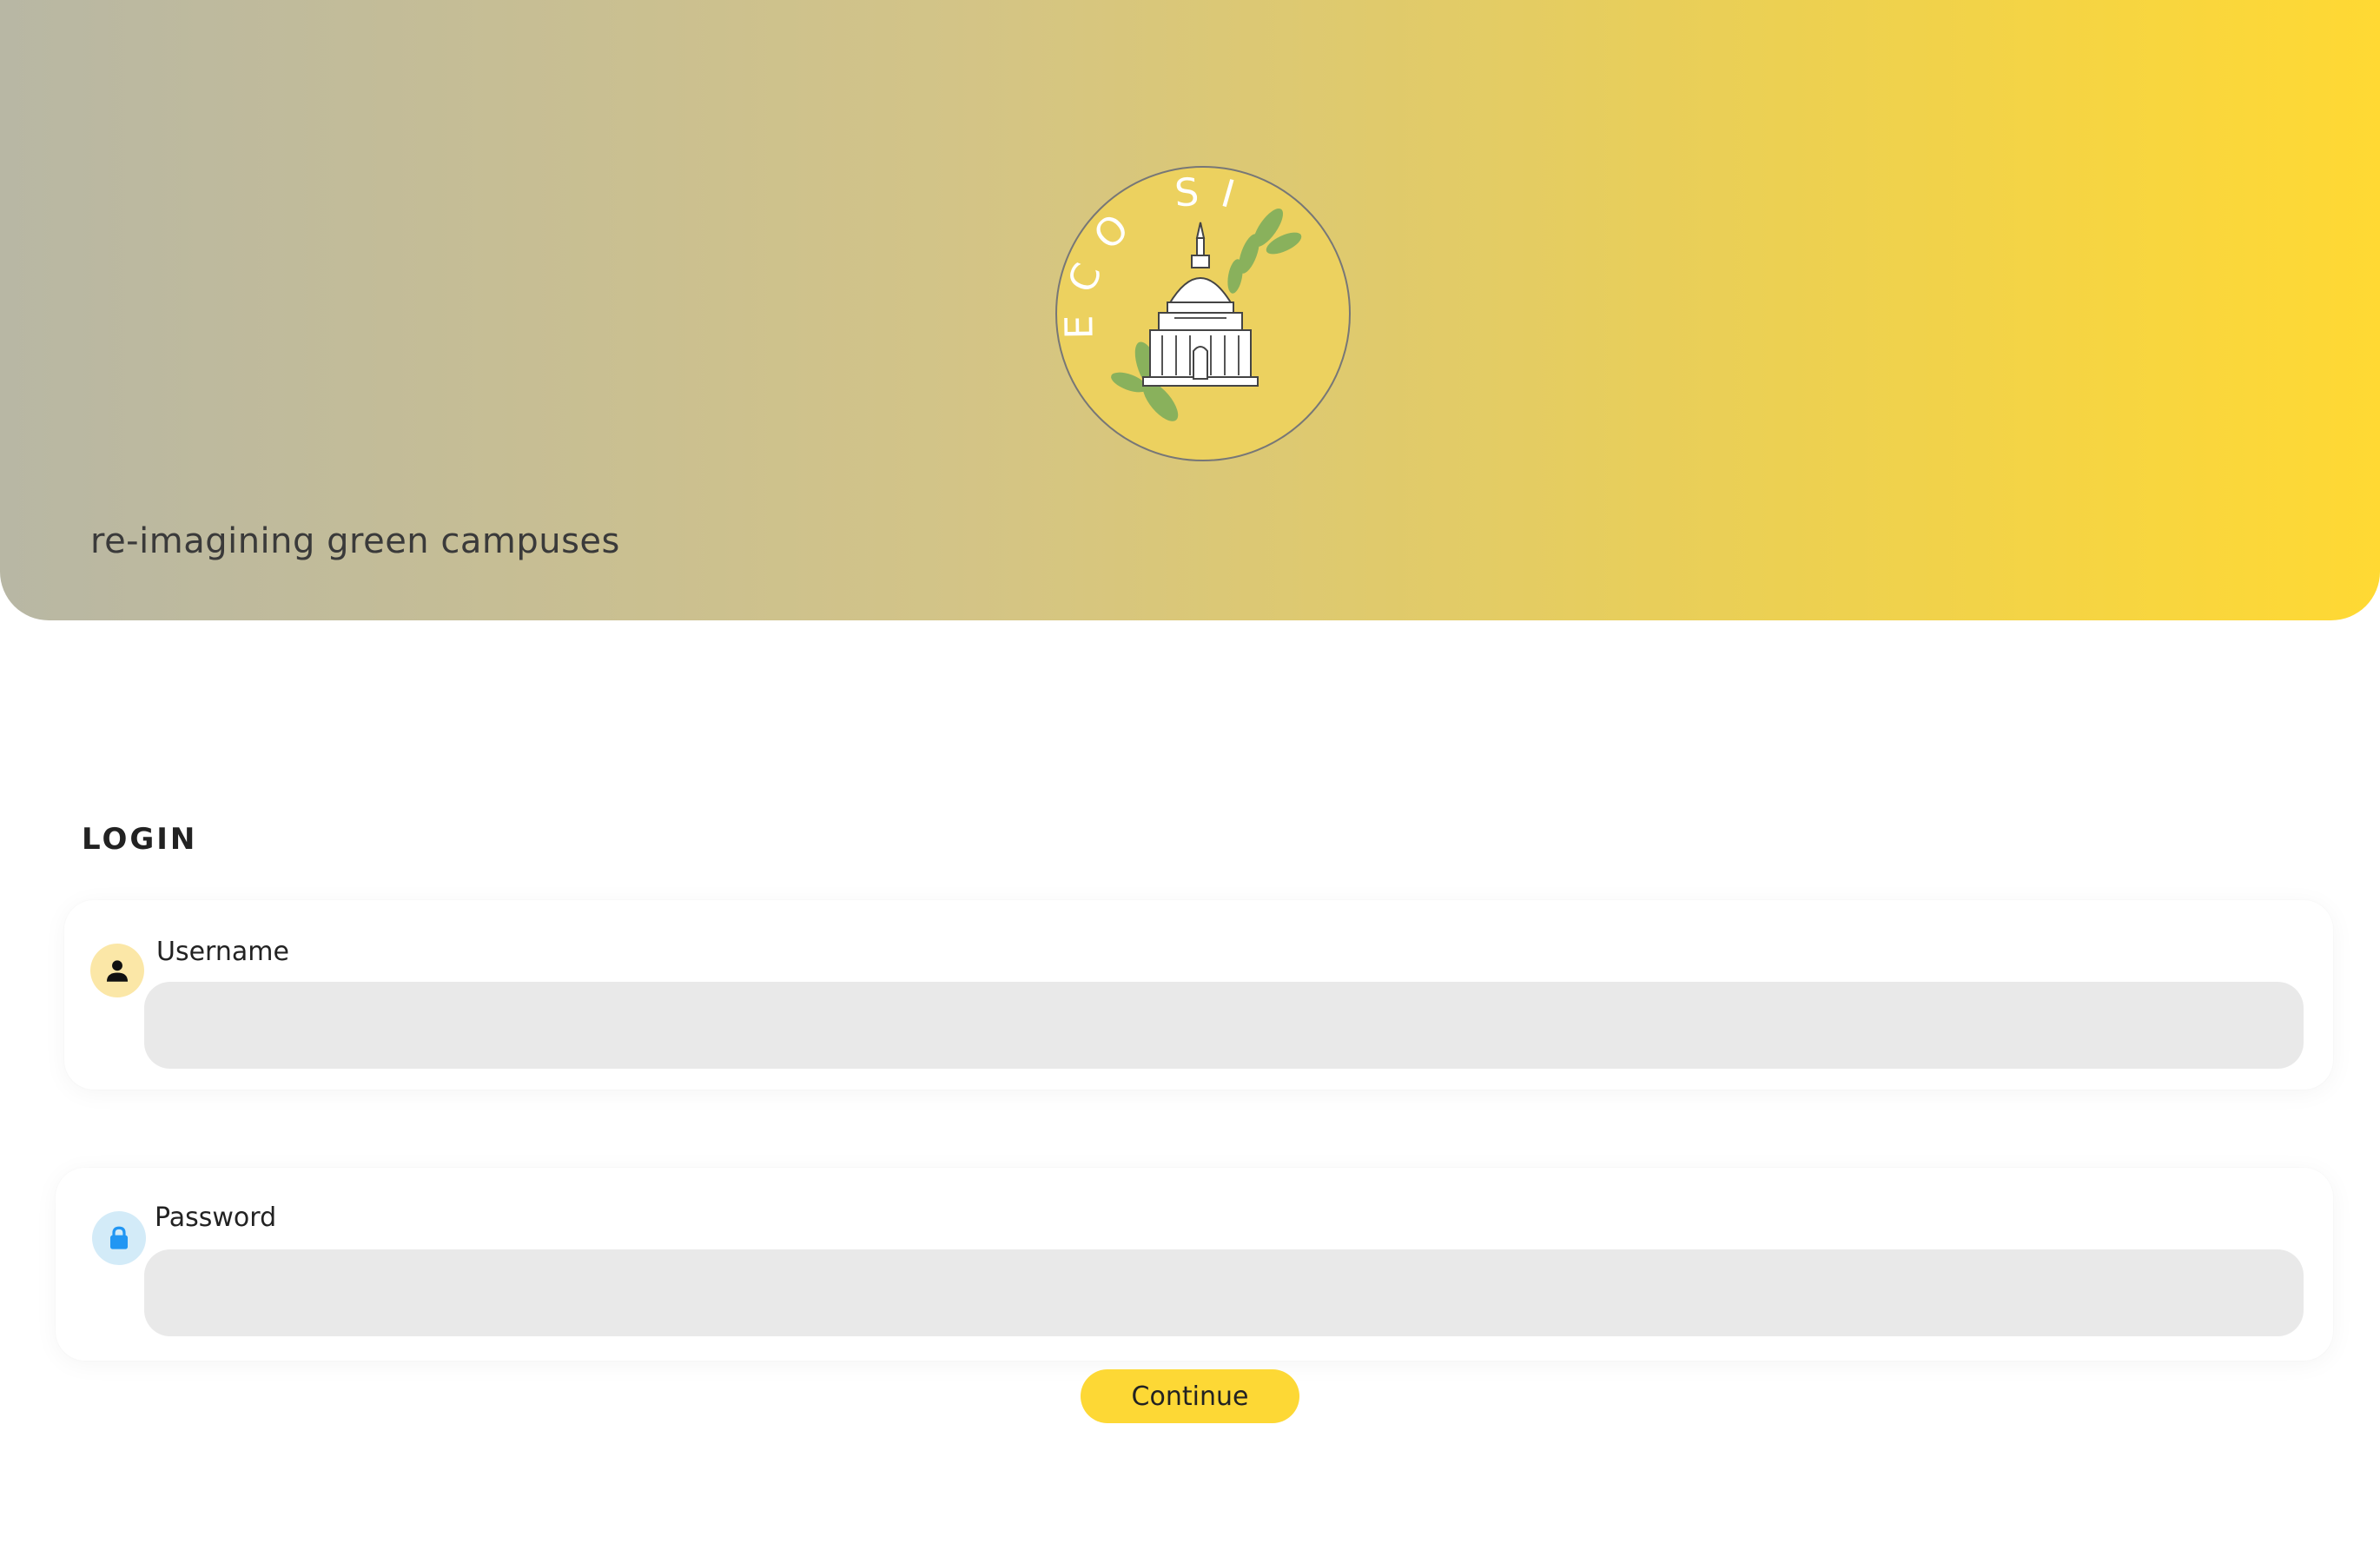  What do you see at coordinates (1224, 1292) in the screenshot?
I see `password-input` at bounding box center [1224, 1292].